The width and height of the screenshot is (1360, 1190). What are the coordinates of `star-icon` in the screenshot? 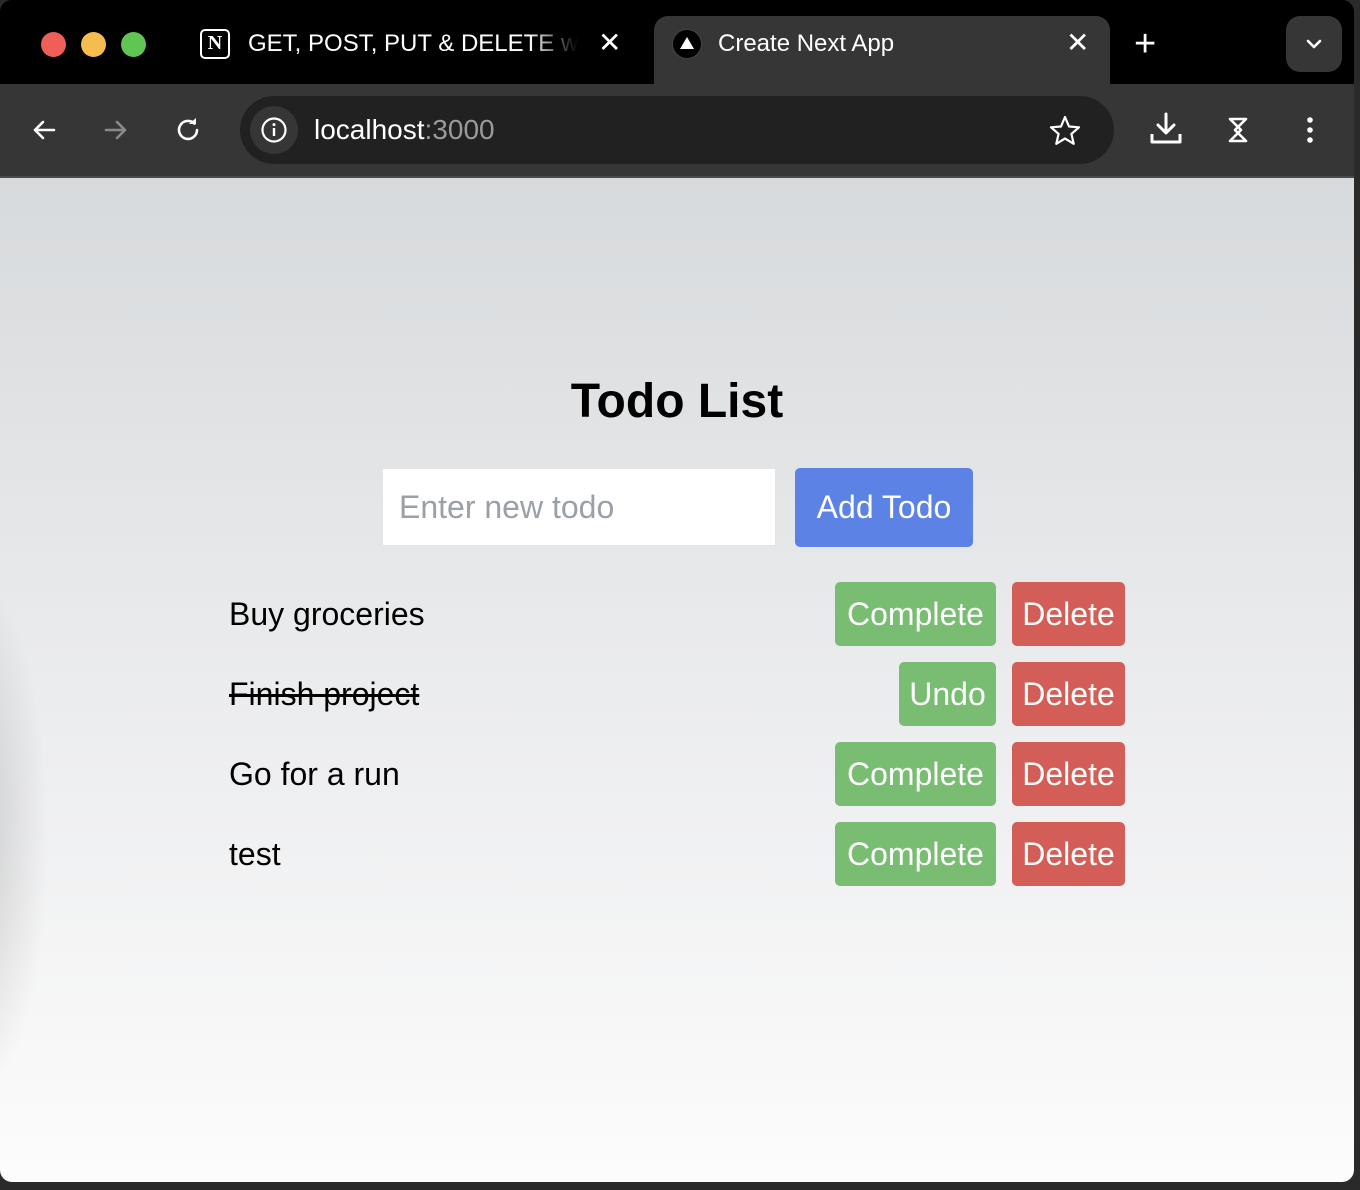 It's located at (1065, 131).